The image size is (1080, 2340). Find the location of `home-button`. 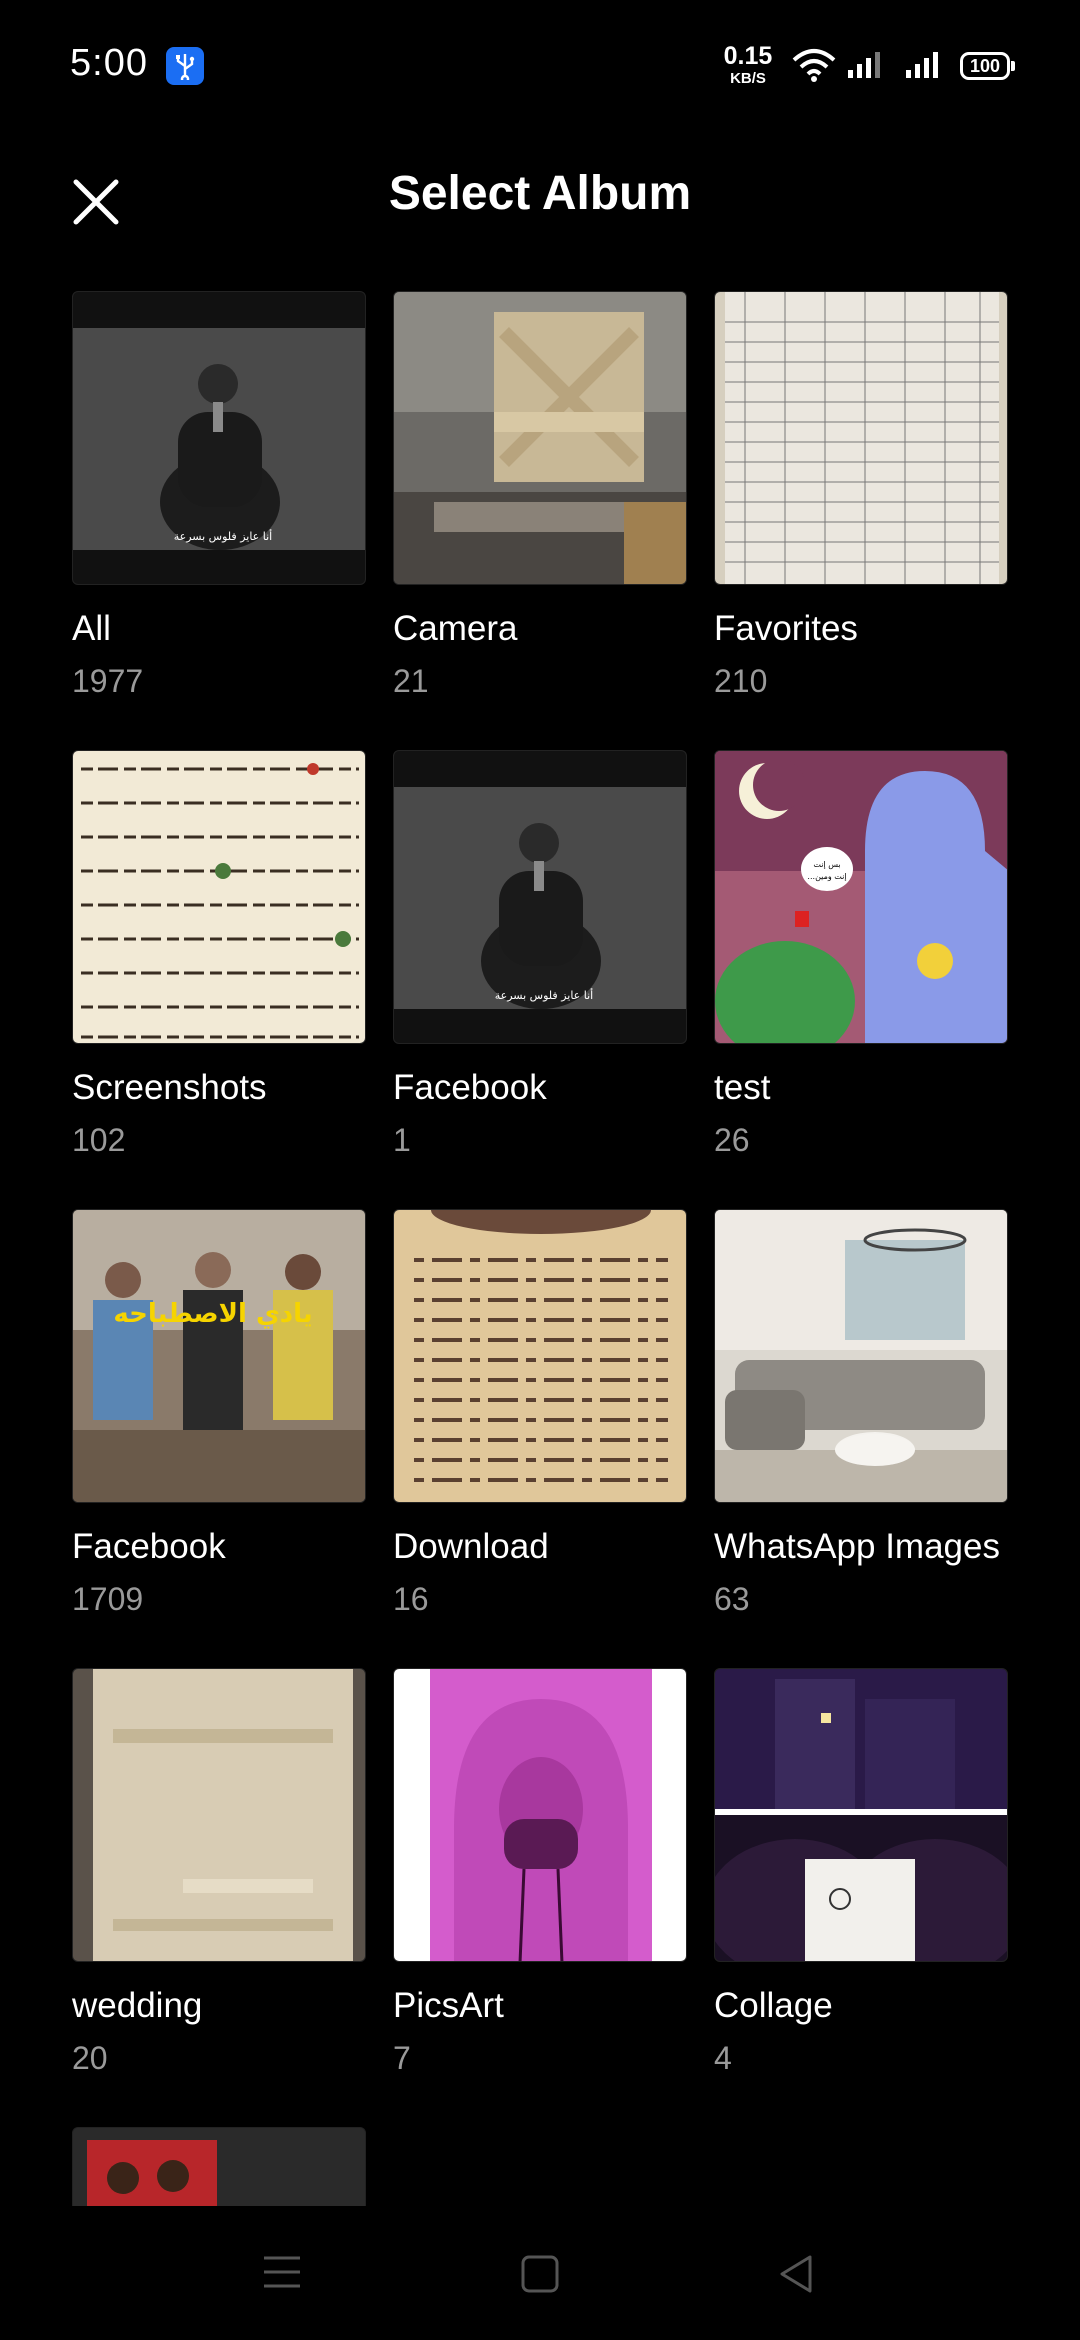

home-button is located at coordinates (540, 2273).